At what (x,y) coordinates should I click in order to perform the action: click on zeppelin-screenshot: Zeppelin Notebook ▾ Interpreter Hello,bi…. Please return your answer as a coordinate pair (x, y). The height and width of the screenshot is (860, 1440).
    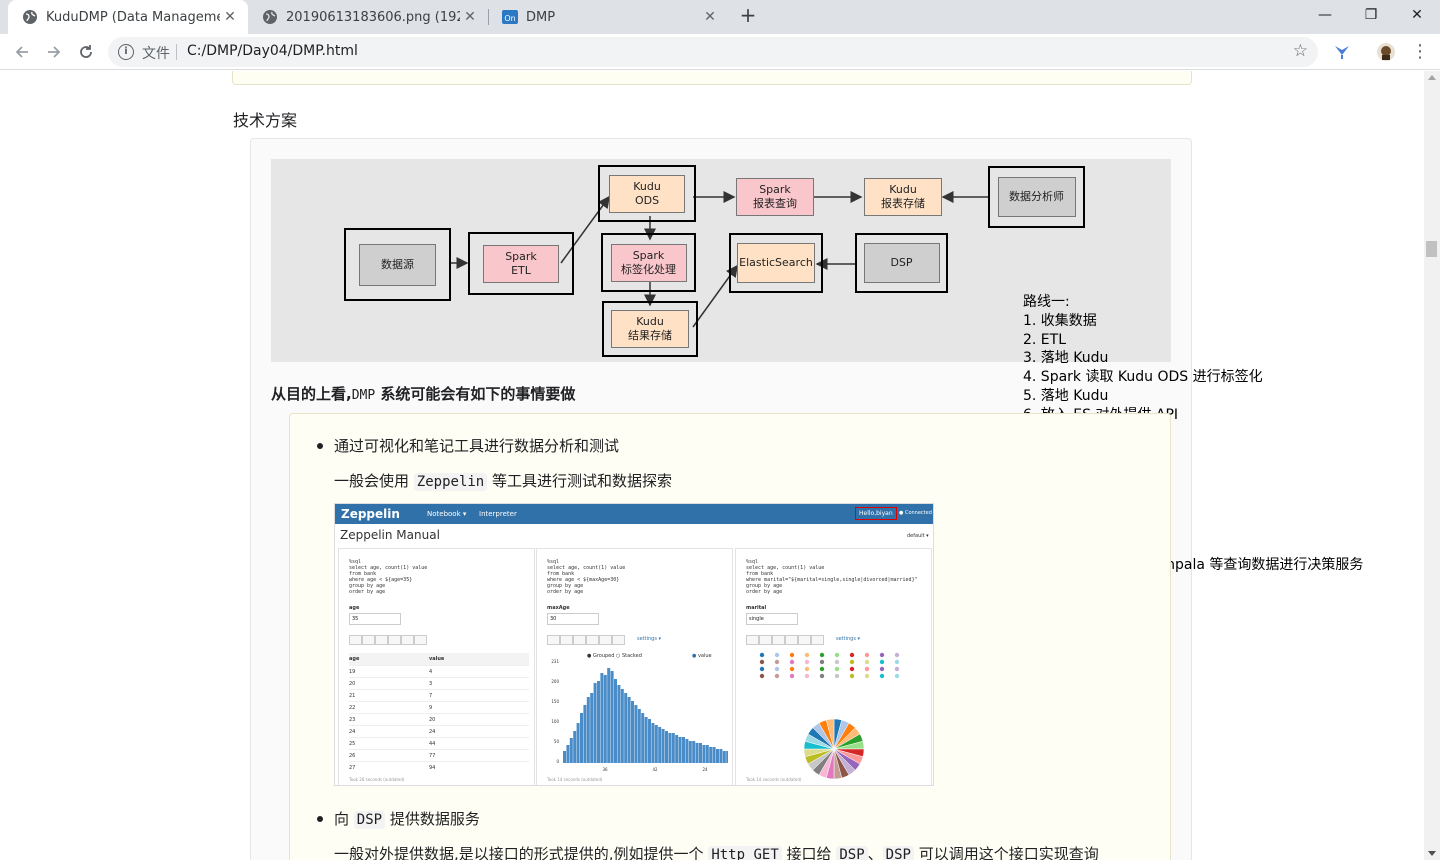
    Looking at the image, I should click on (634, 644).